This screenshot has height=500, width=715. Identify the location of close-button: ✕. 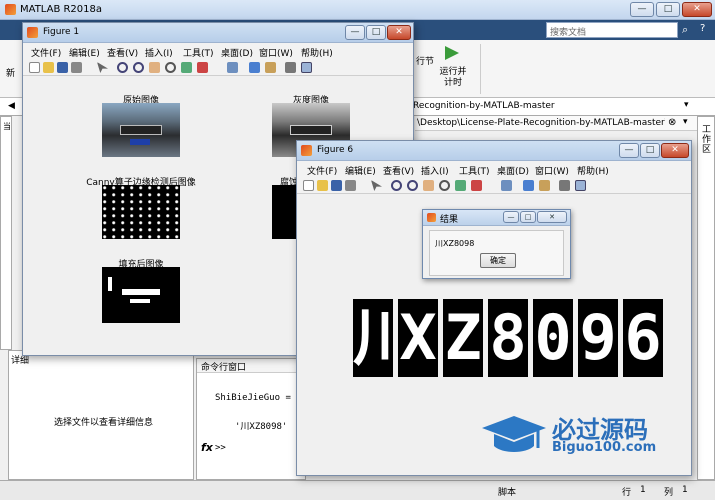
(697, 9).